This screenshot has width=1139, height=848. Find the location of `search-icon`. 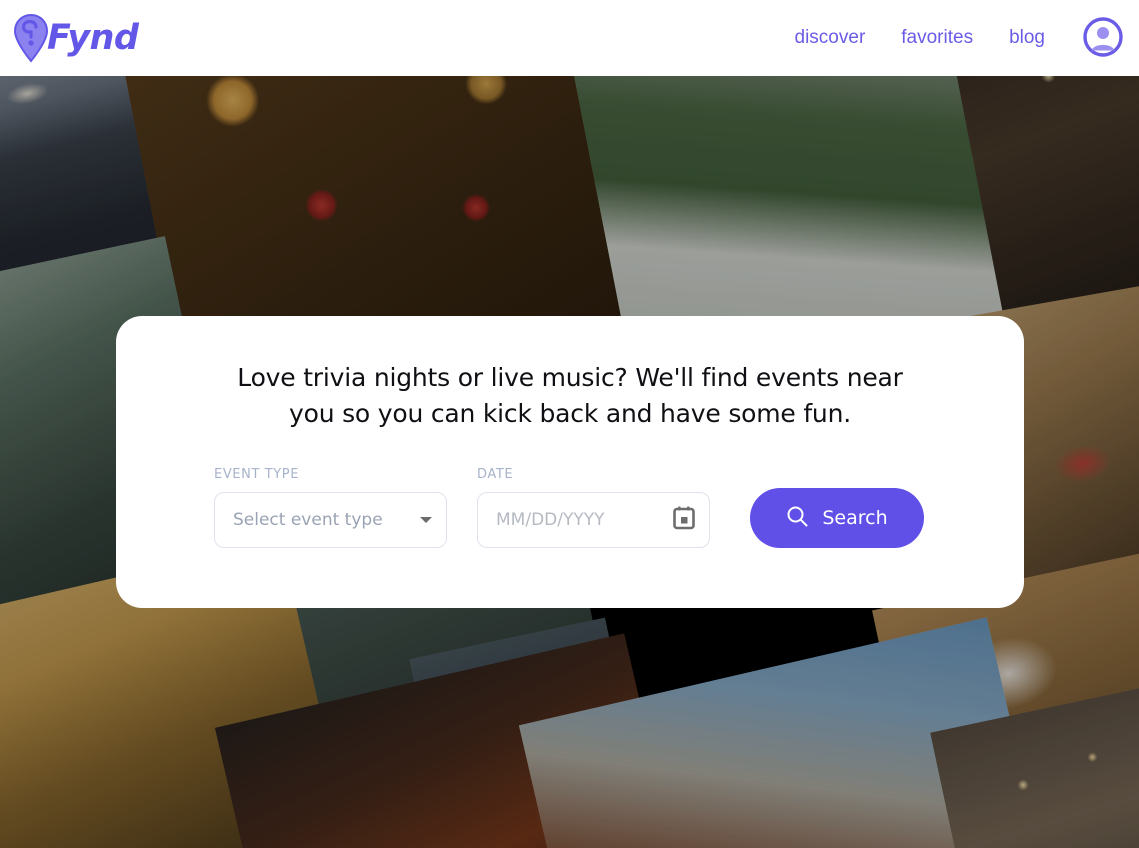

search-icon is located at coordinates (797, 518).